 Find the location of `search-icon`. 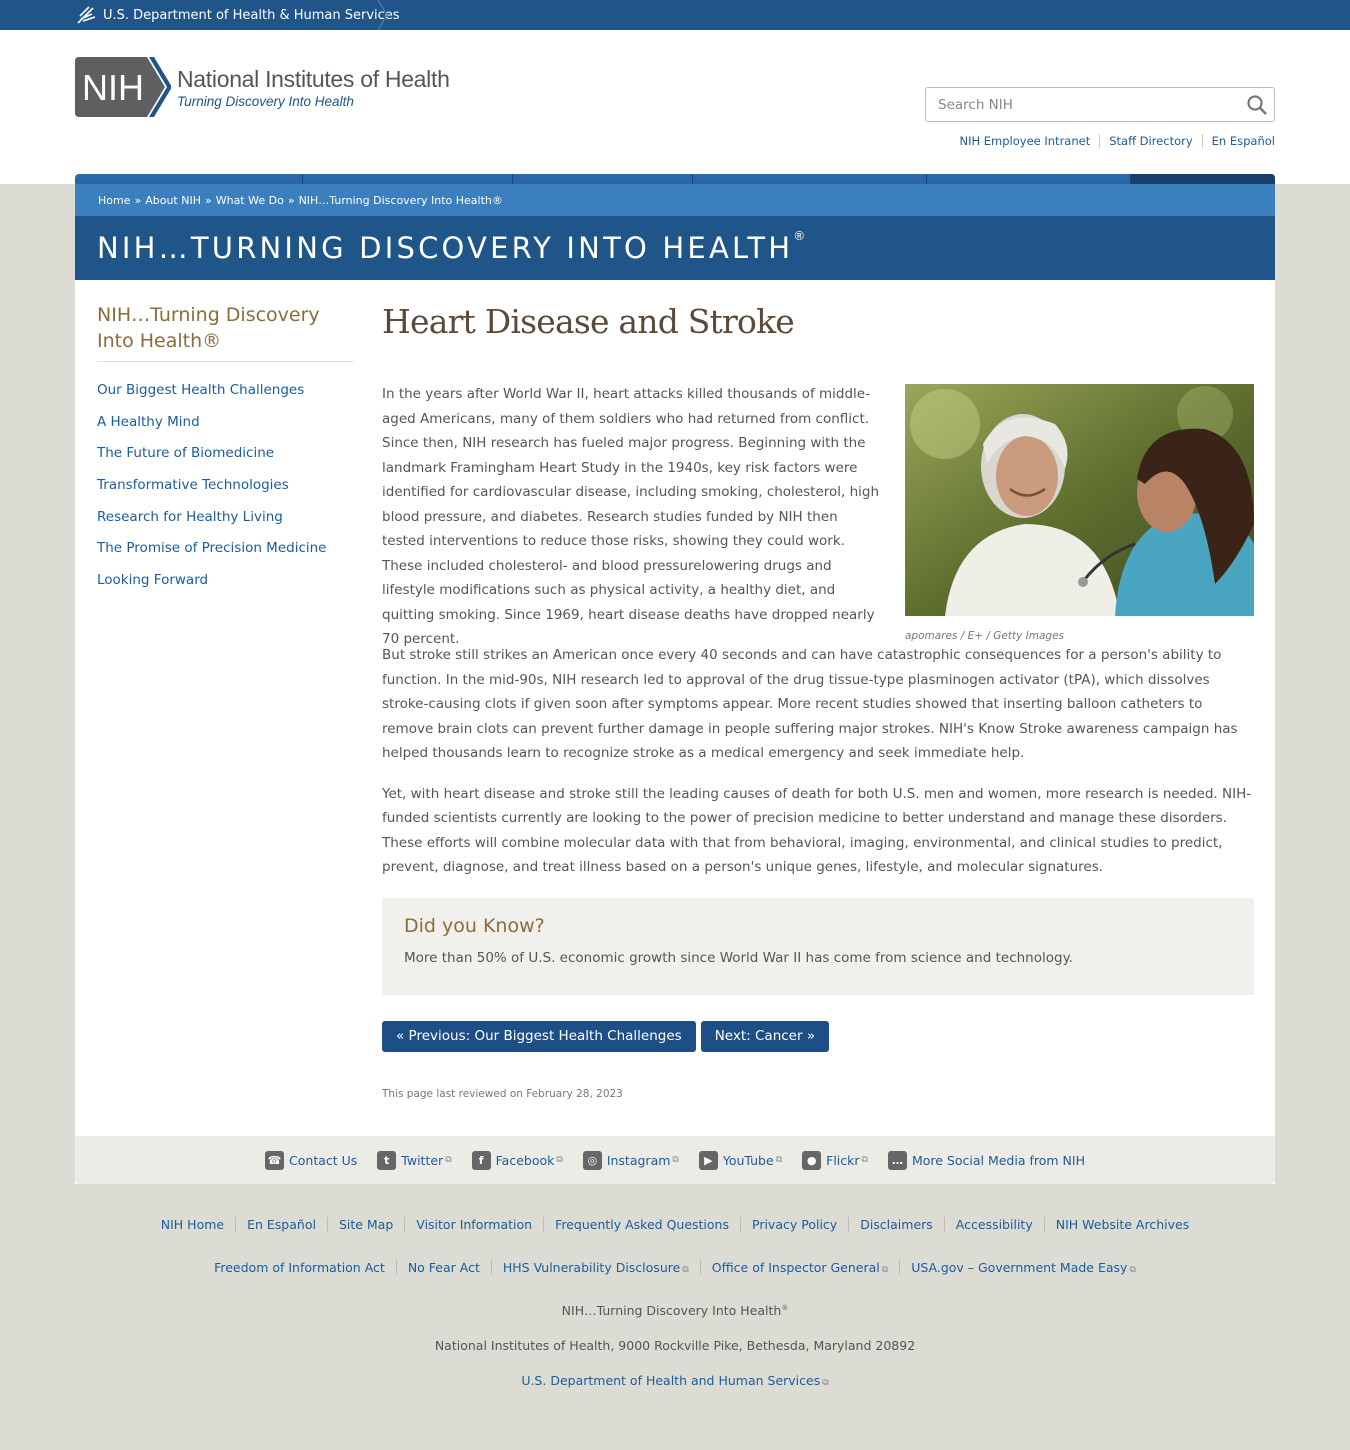

search-icon is located at coordinates (1257, 105).